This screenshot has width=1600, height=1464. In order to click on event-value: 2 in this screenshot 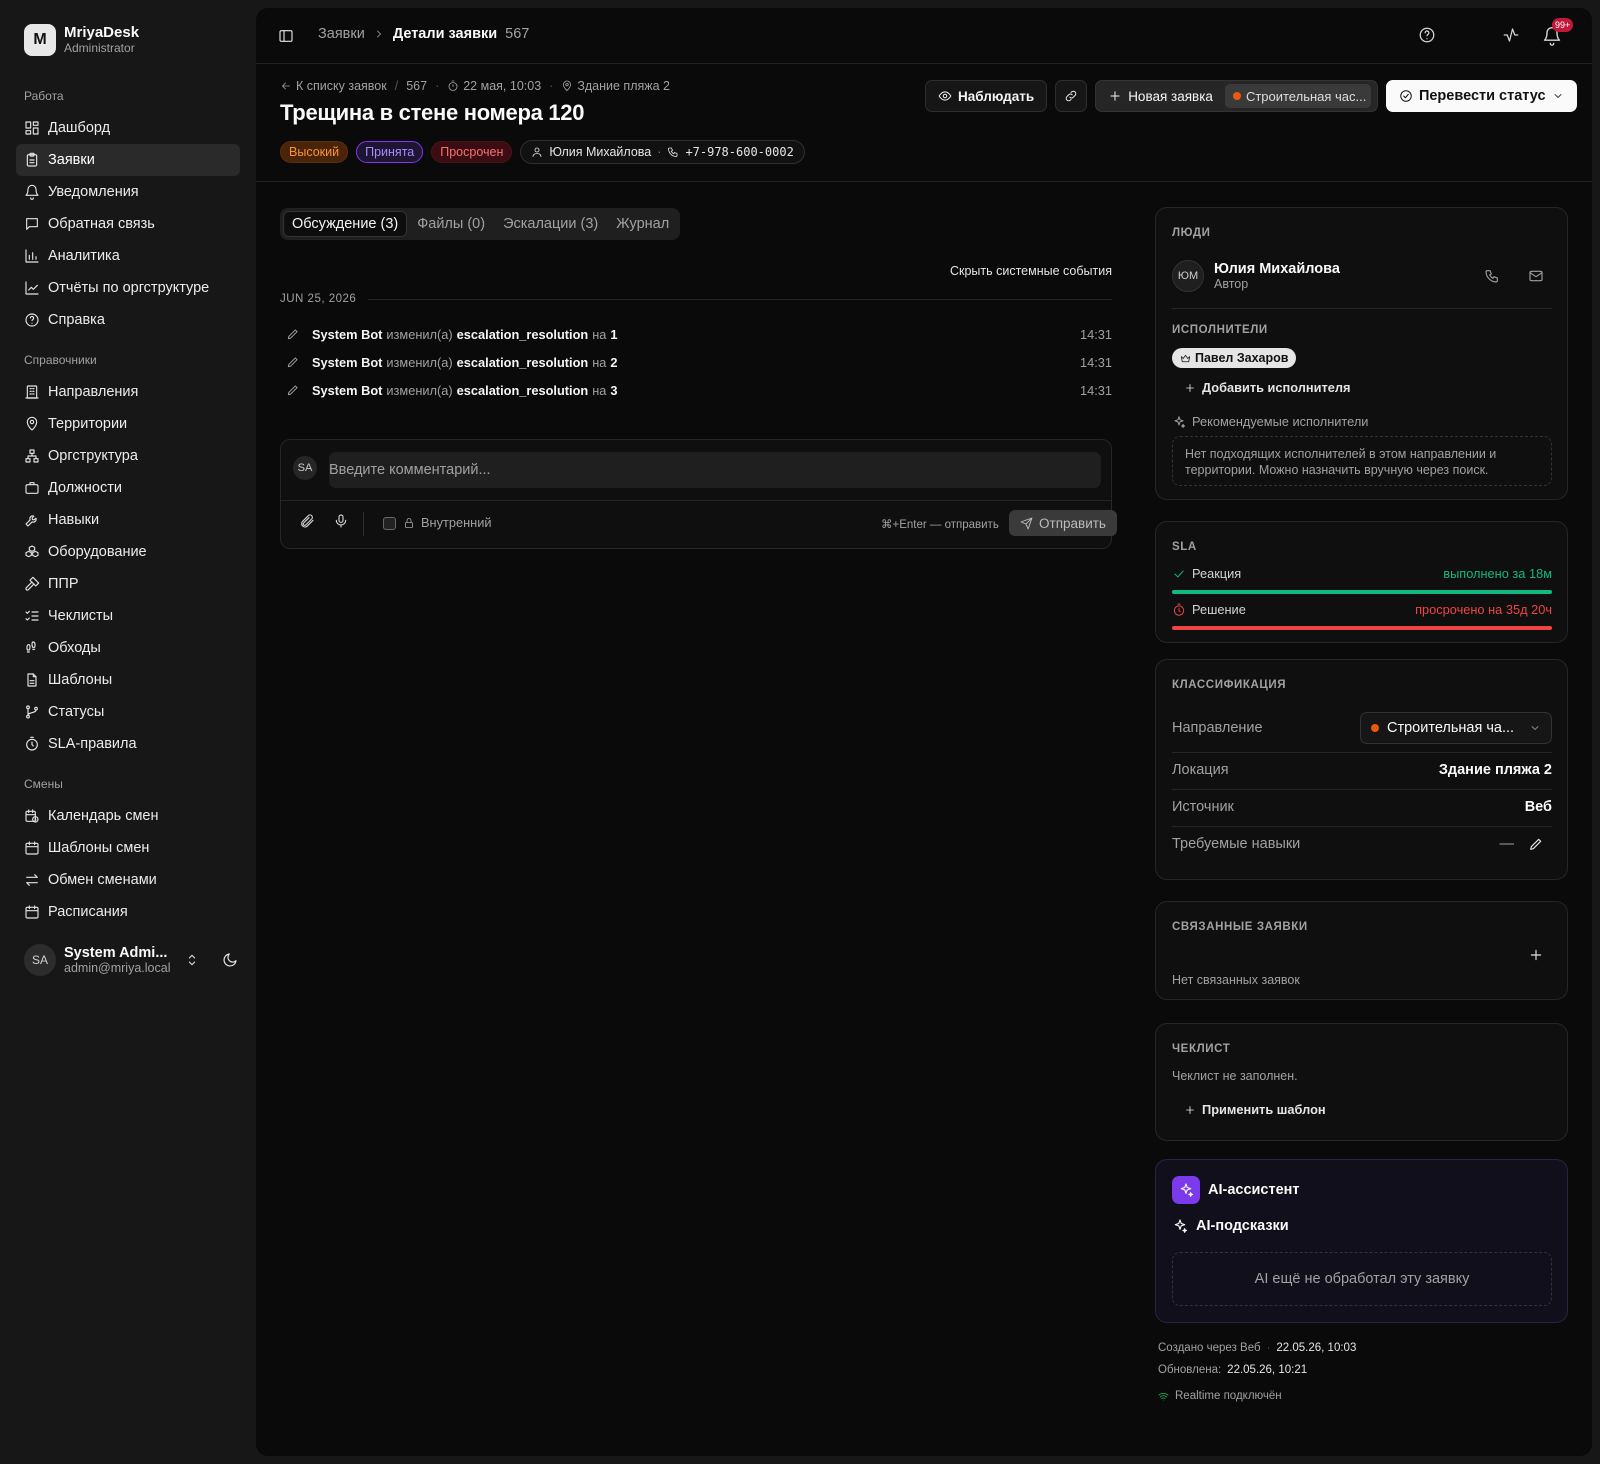, I will do `click(614, 362)`.